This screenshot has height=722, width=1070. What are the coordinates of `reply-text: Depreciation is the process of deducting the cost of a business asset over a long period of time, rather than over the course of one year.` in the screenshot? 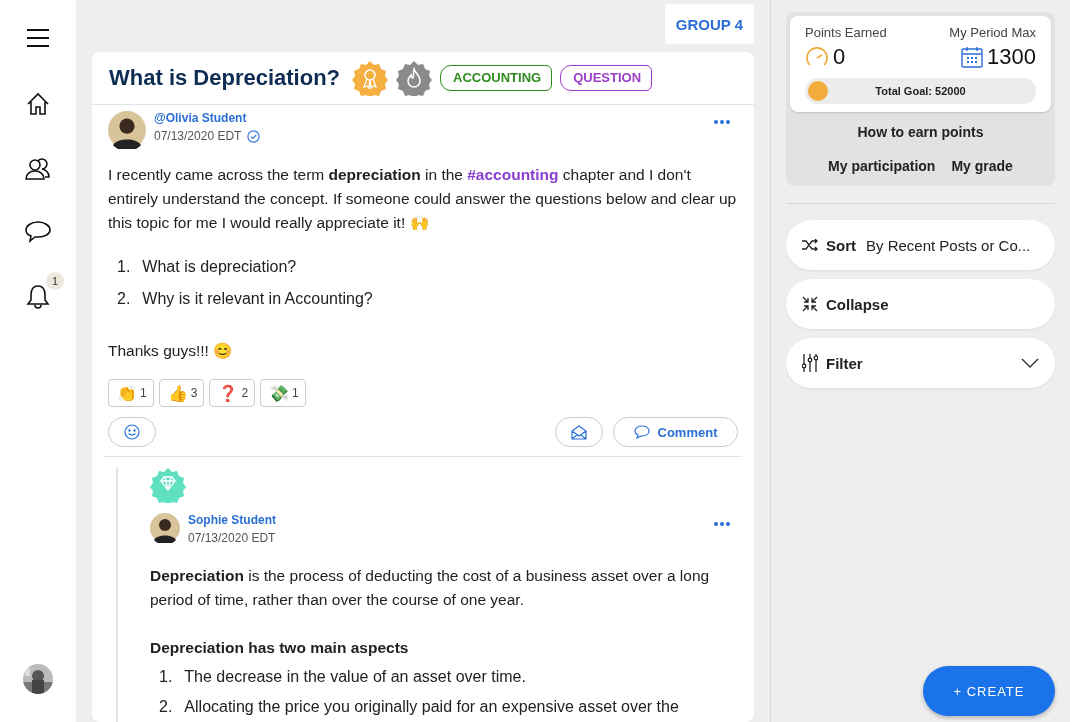 It's located at (430, 588).